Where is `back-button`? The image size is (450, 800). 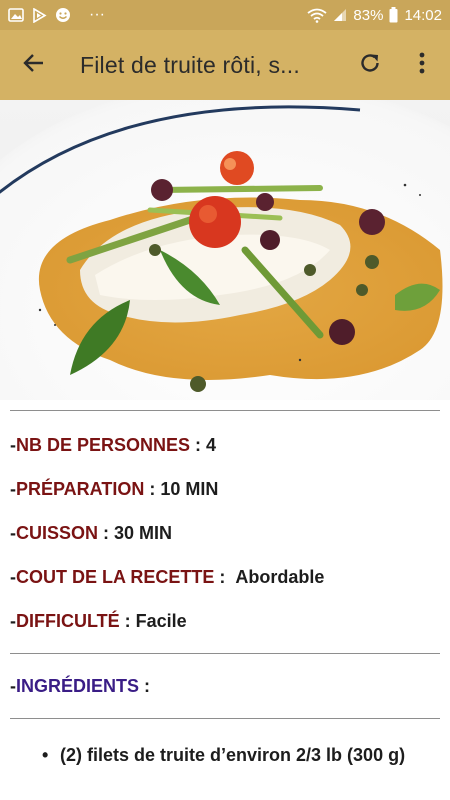 back-button is located at coordinates (34, 65).